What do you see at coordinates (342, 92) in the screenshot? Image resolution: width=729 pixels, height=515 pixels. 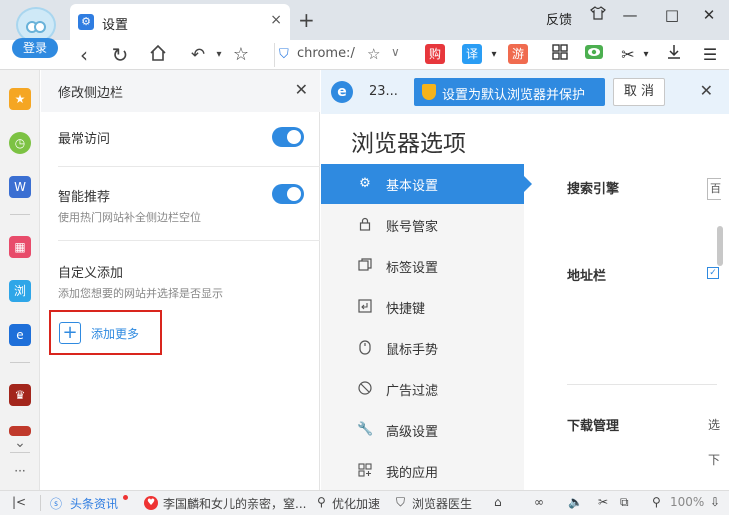 I see `ie-icon: e` at bounding box center [342, 92].